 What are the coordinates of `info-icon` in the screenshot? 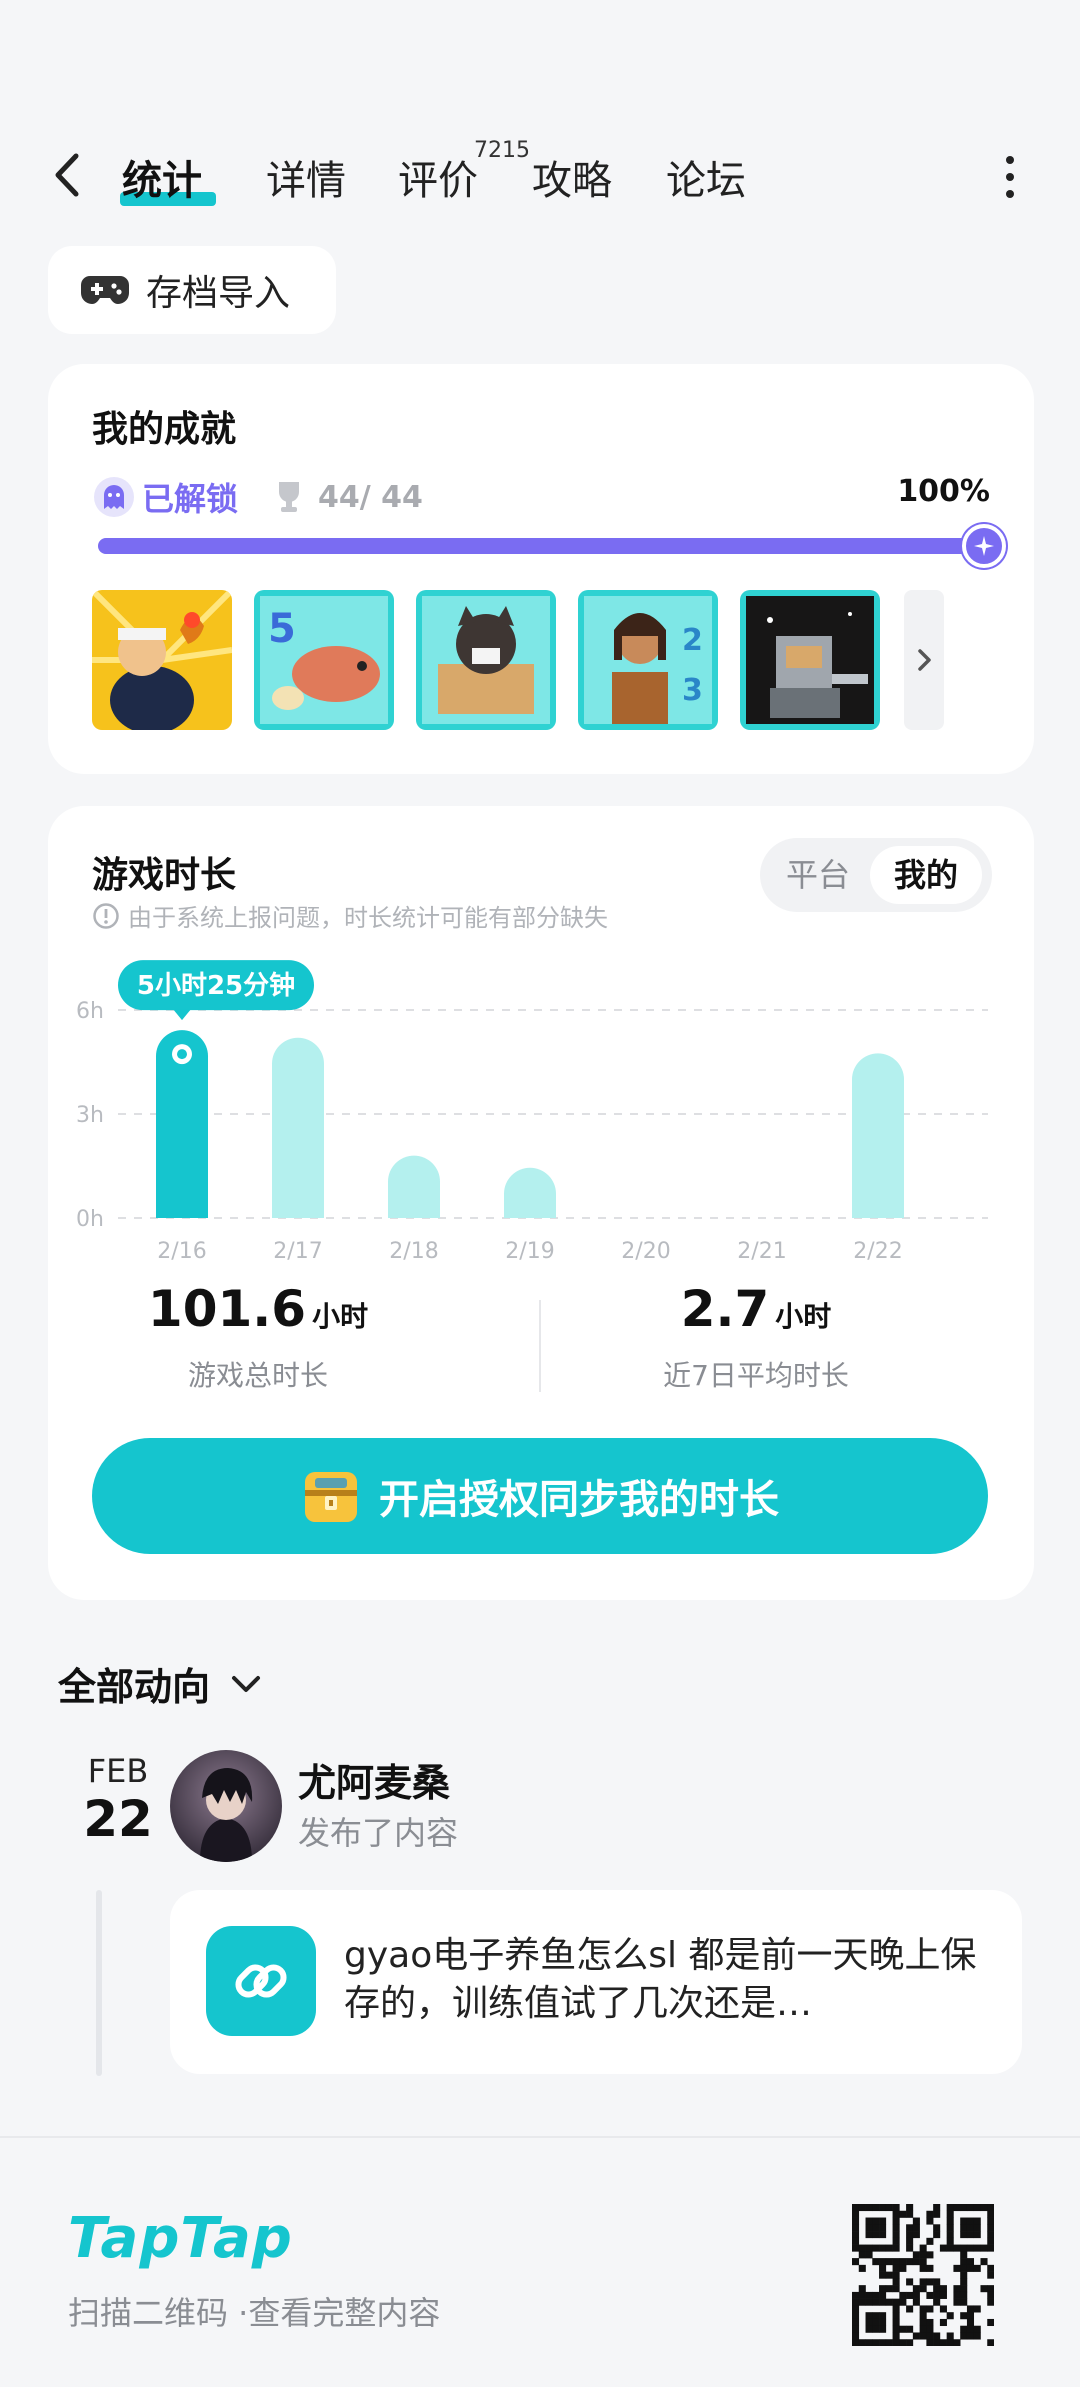 It's located at (106, 915).